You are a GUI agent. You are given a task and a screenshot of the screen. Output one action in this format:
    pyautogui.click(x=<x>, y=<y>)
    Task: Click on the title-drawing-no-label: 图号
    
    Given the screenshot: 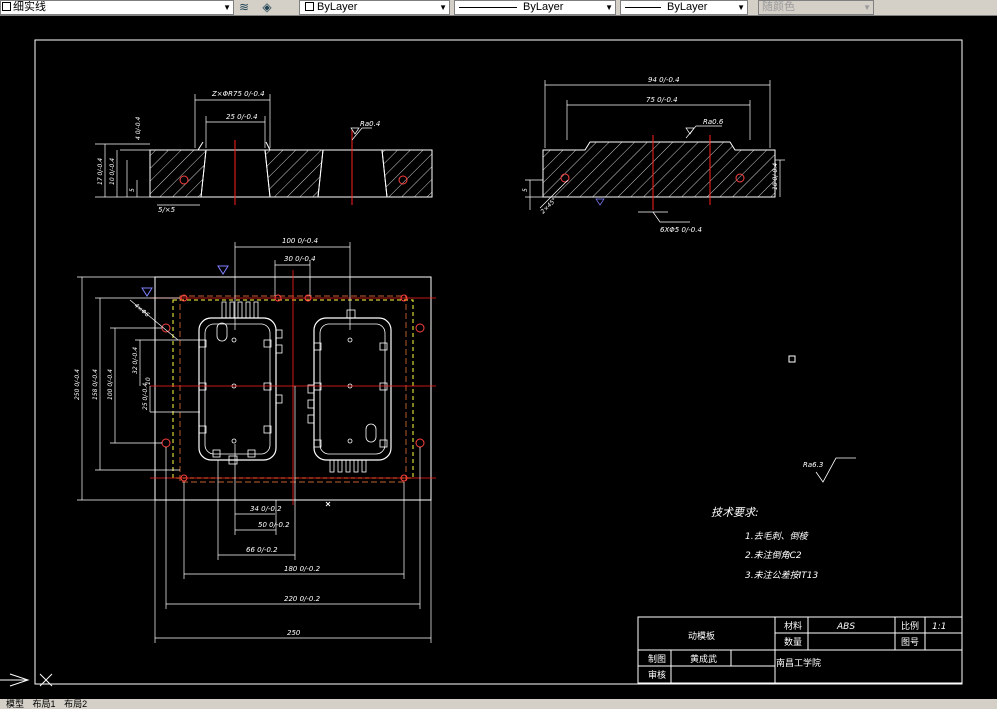 What is the action you would take?
    pyautogui.click(x=910, y=642)
    